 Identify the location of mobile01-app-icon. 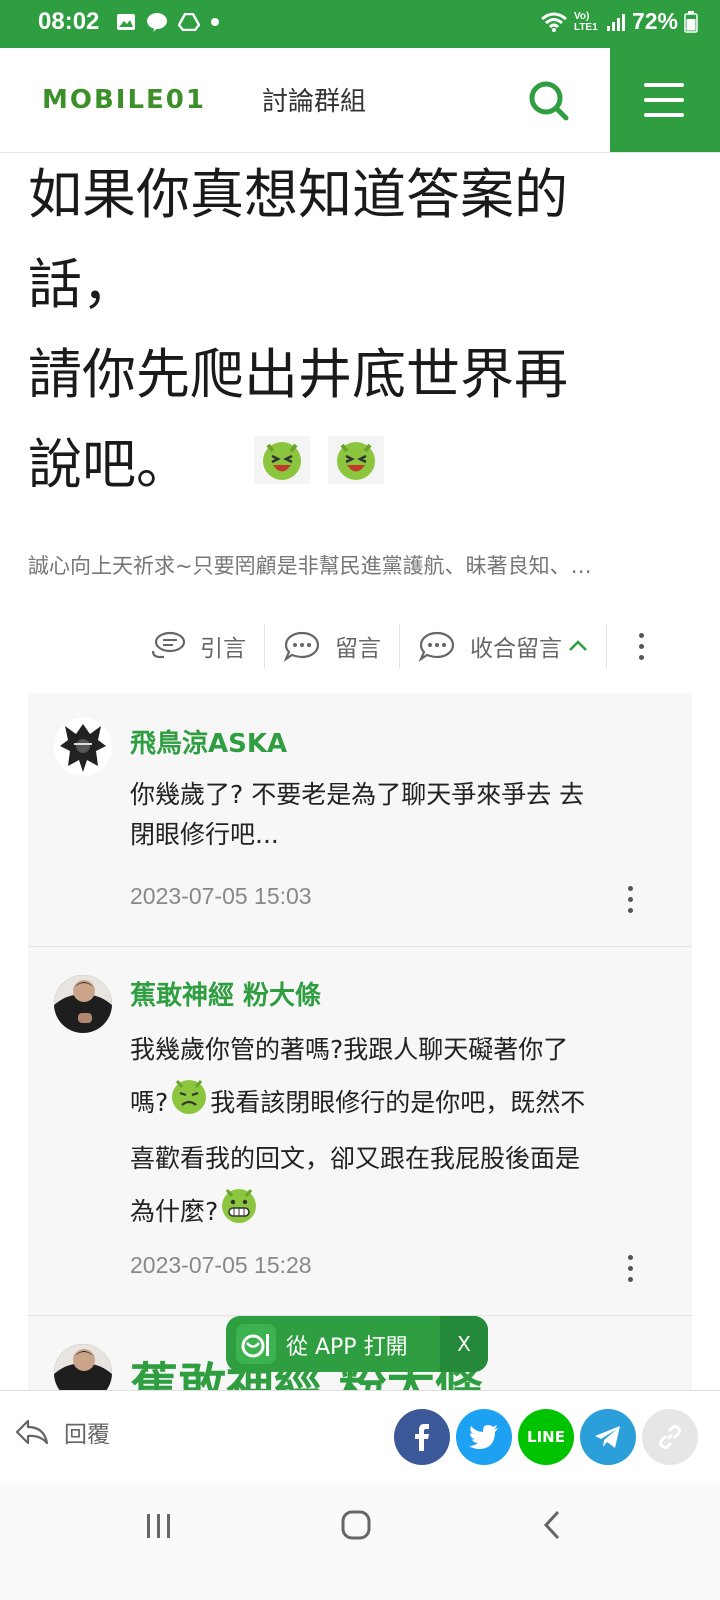
(256, 1344).